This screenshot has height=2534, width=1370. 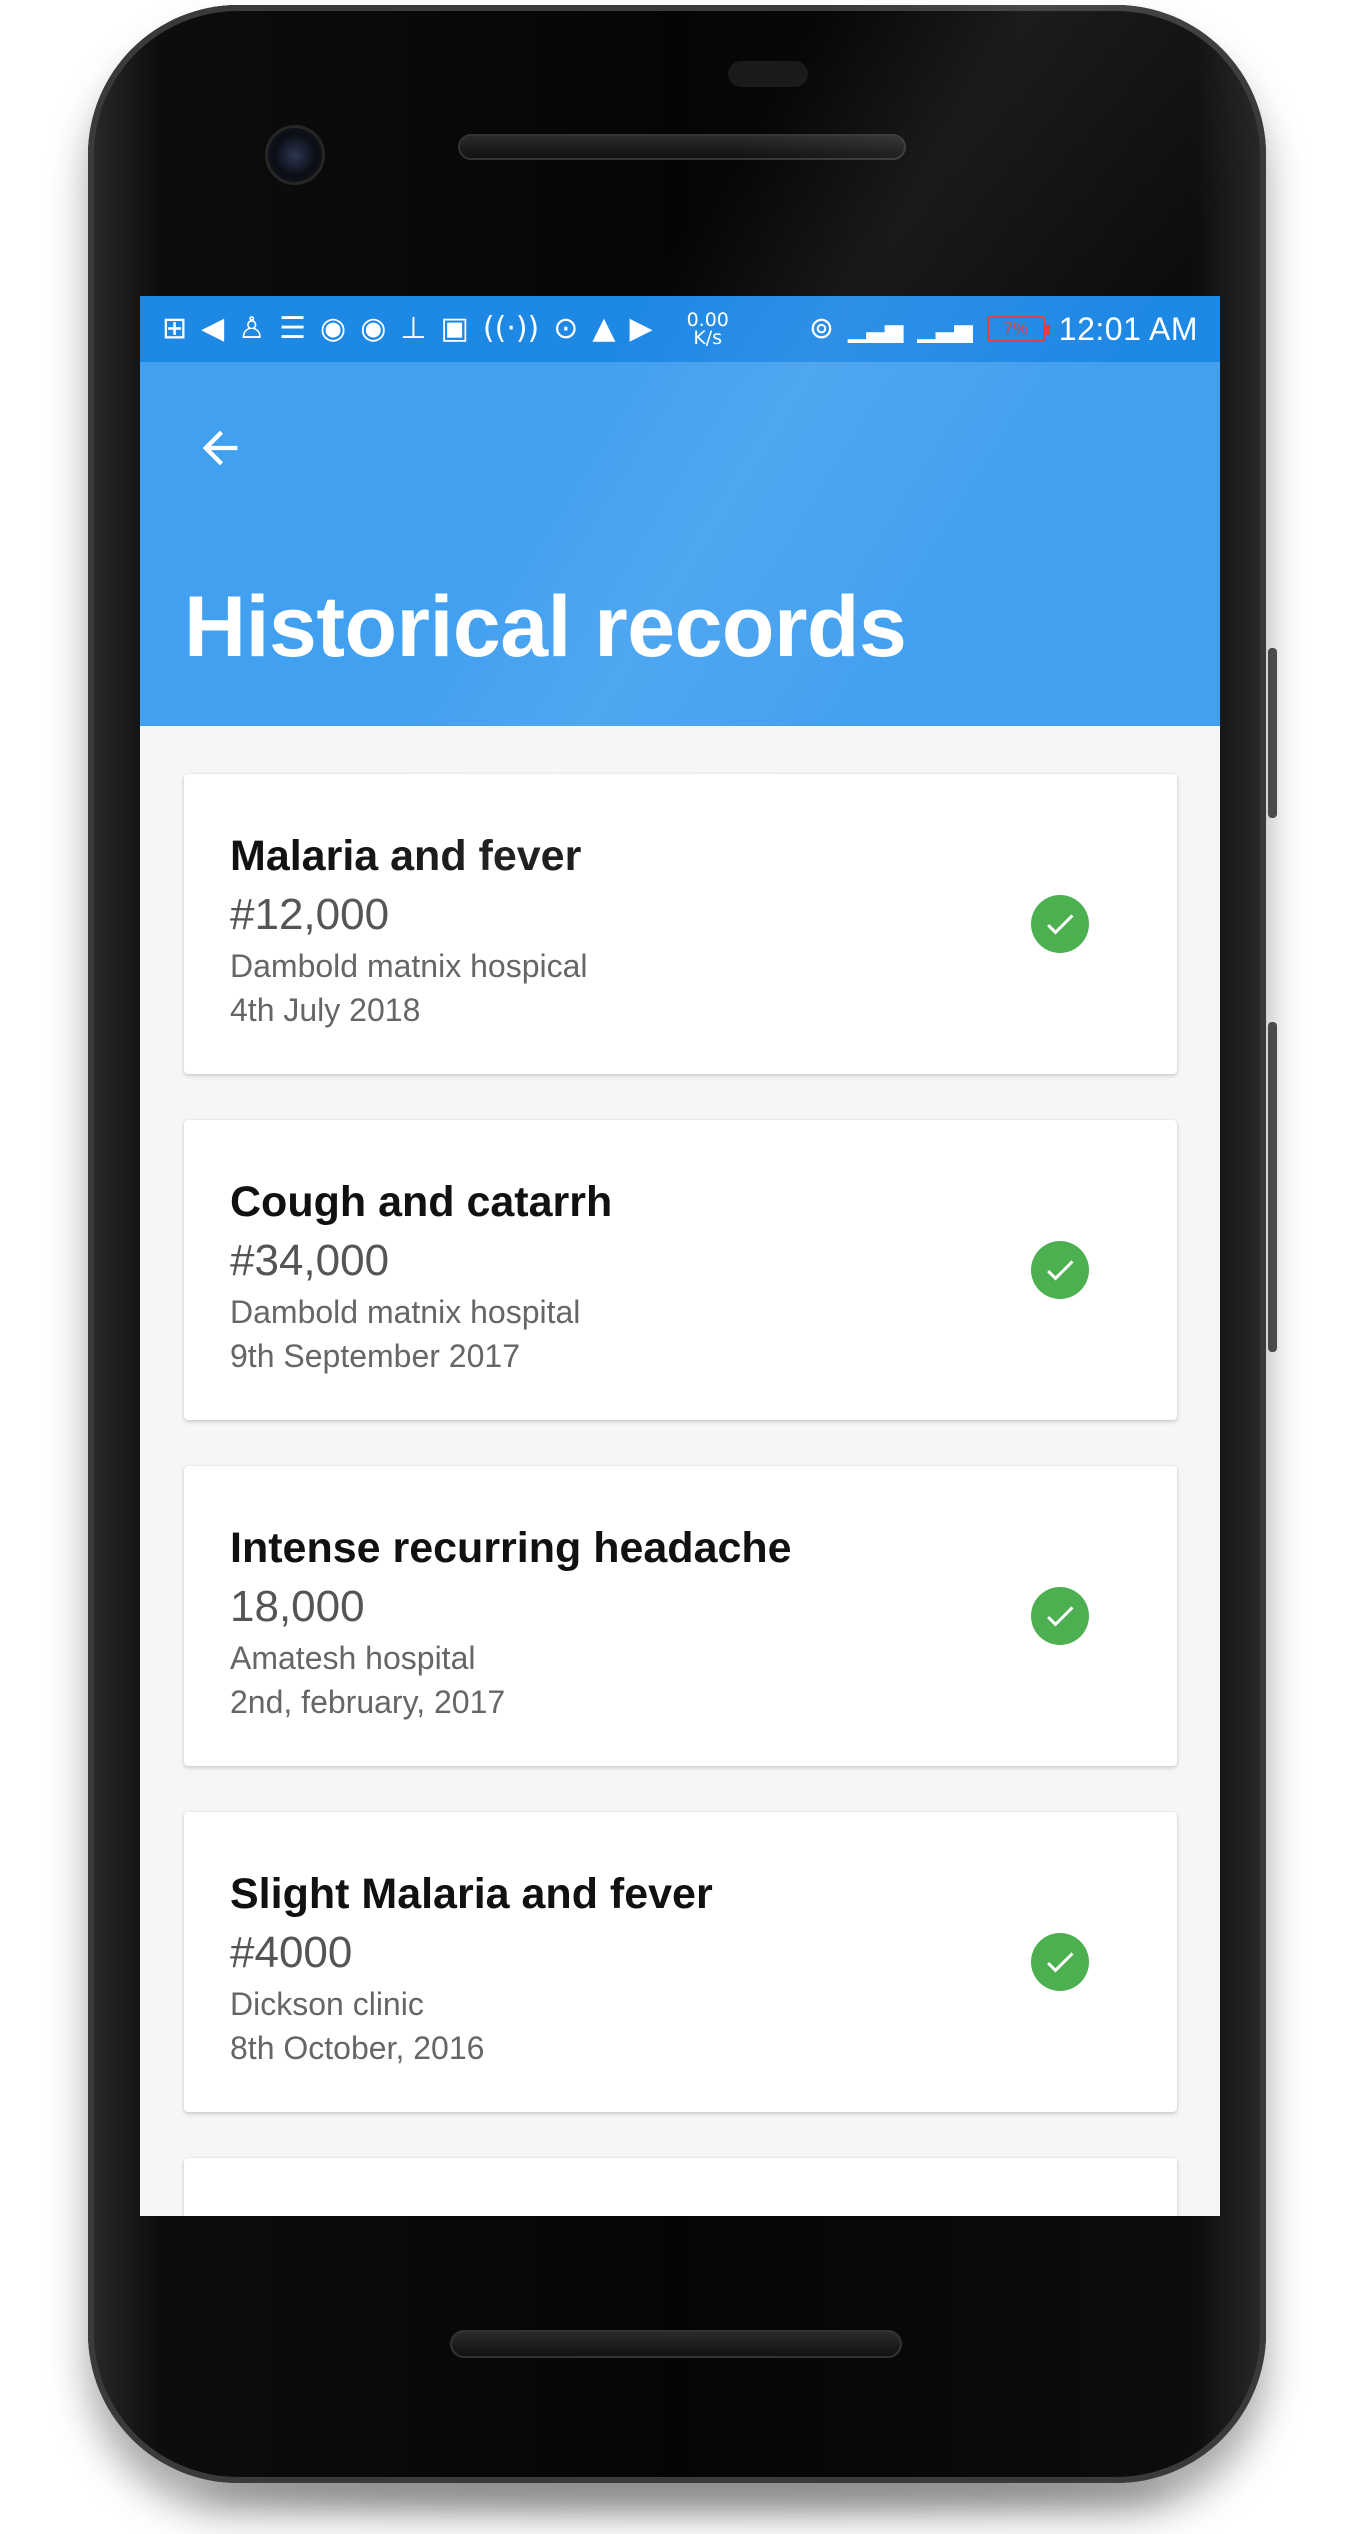 I want to click on front-camera, so click(x=295, y=155).